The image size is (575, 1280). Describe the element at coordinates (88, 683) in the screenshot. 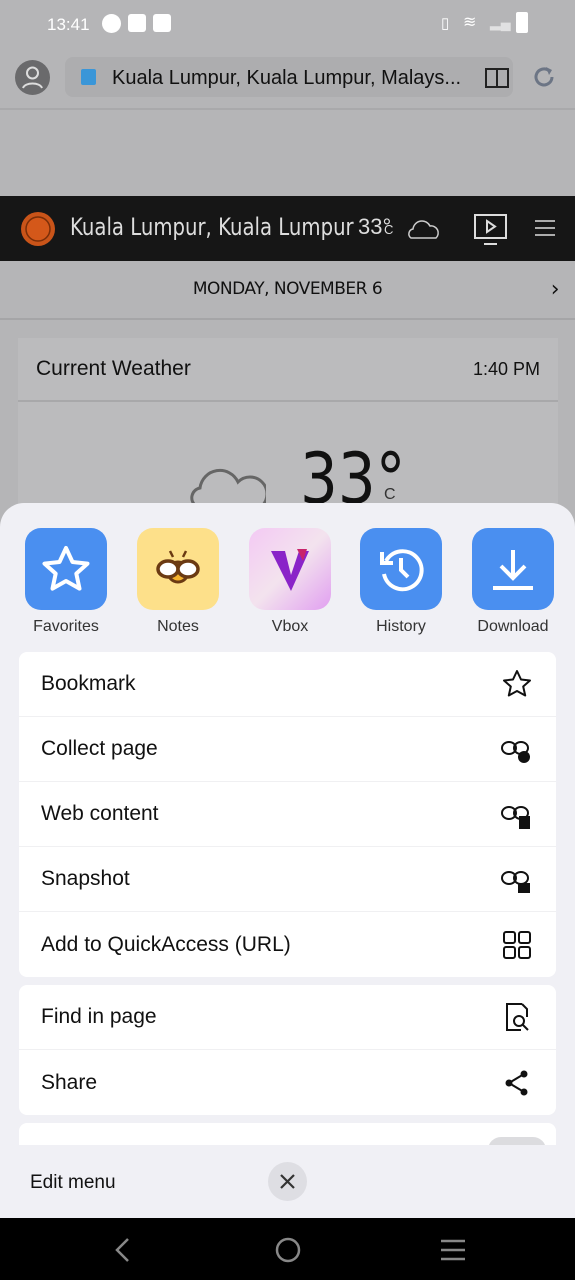

I see `menu-label: Bookmark` at that location.